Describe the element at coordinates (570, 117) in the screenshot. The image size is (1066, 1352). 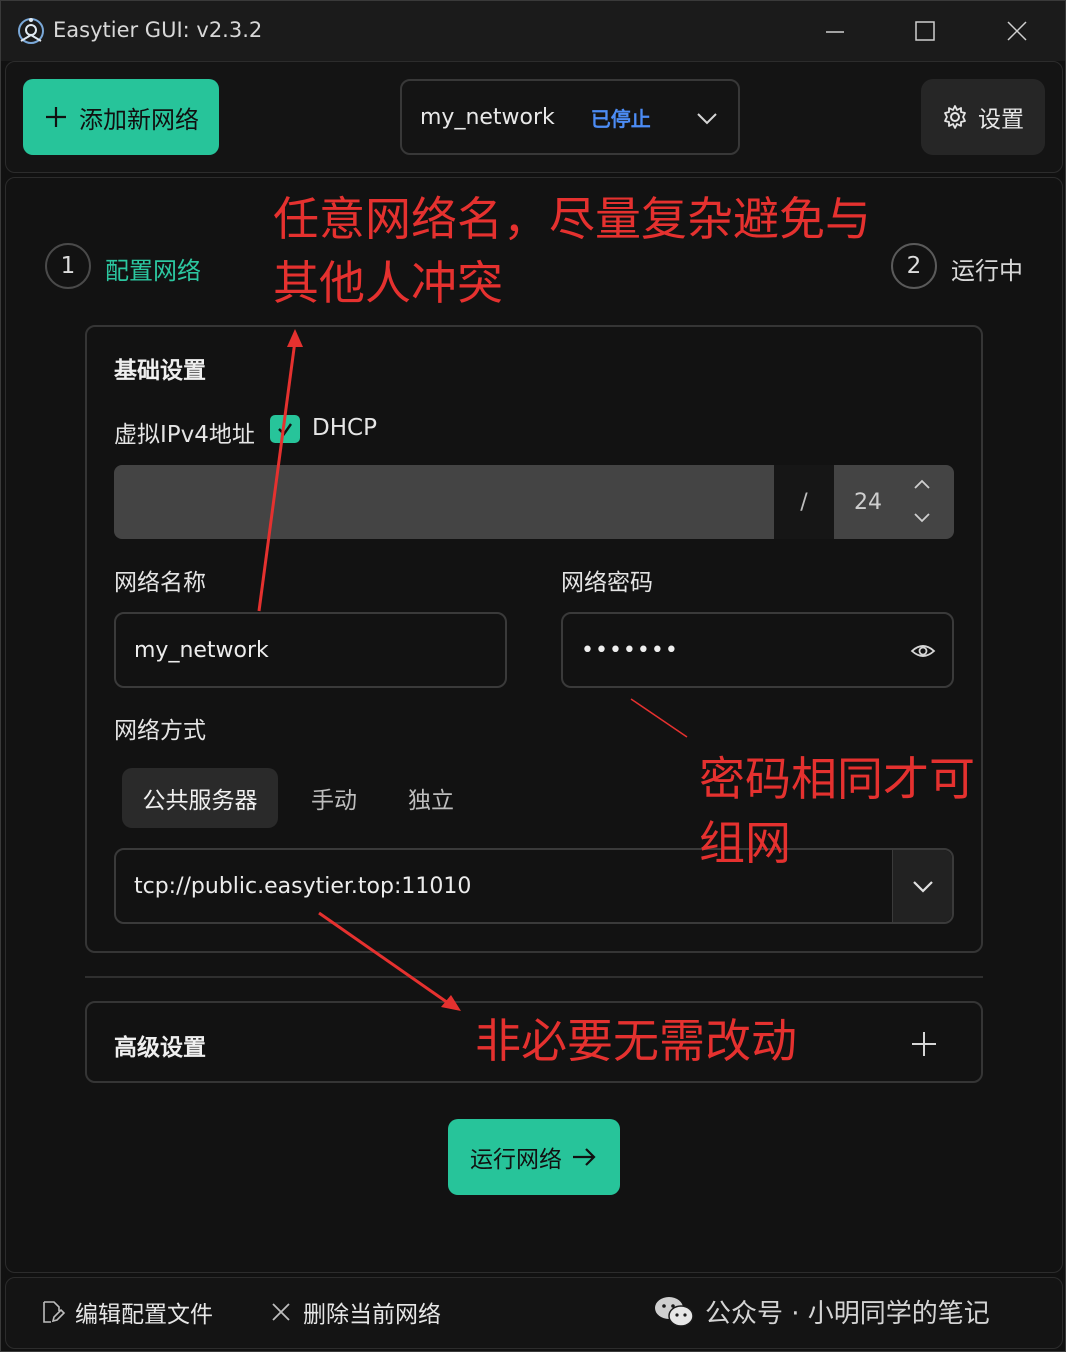
I see `network-select: my_network 已停止` at that location.